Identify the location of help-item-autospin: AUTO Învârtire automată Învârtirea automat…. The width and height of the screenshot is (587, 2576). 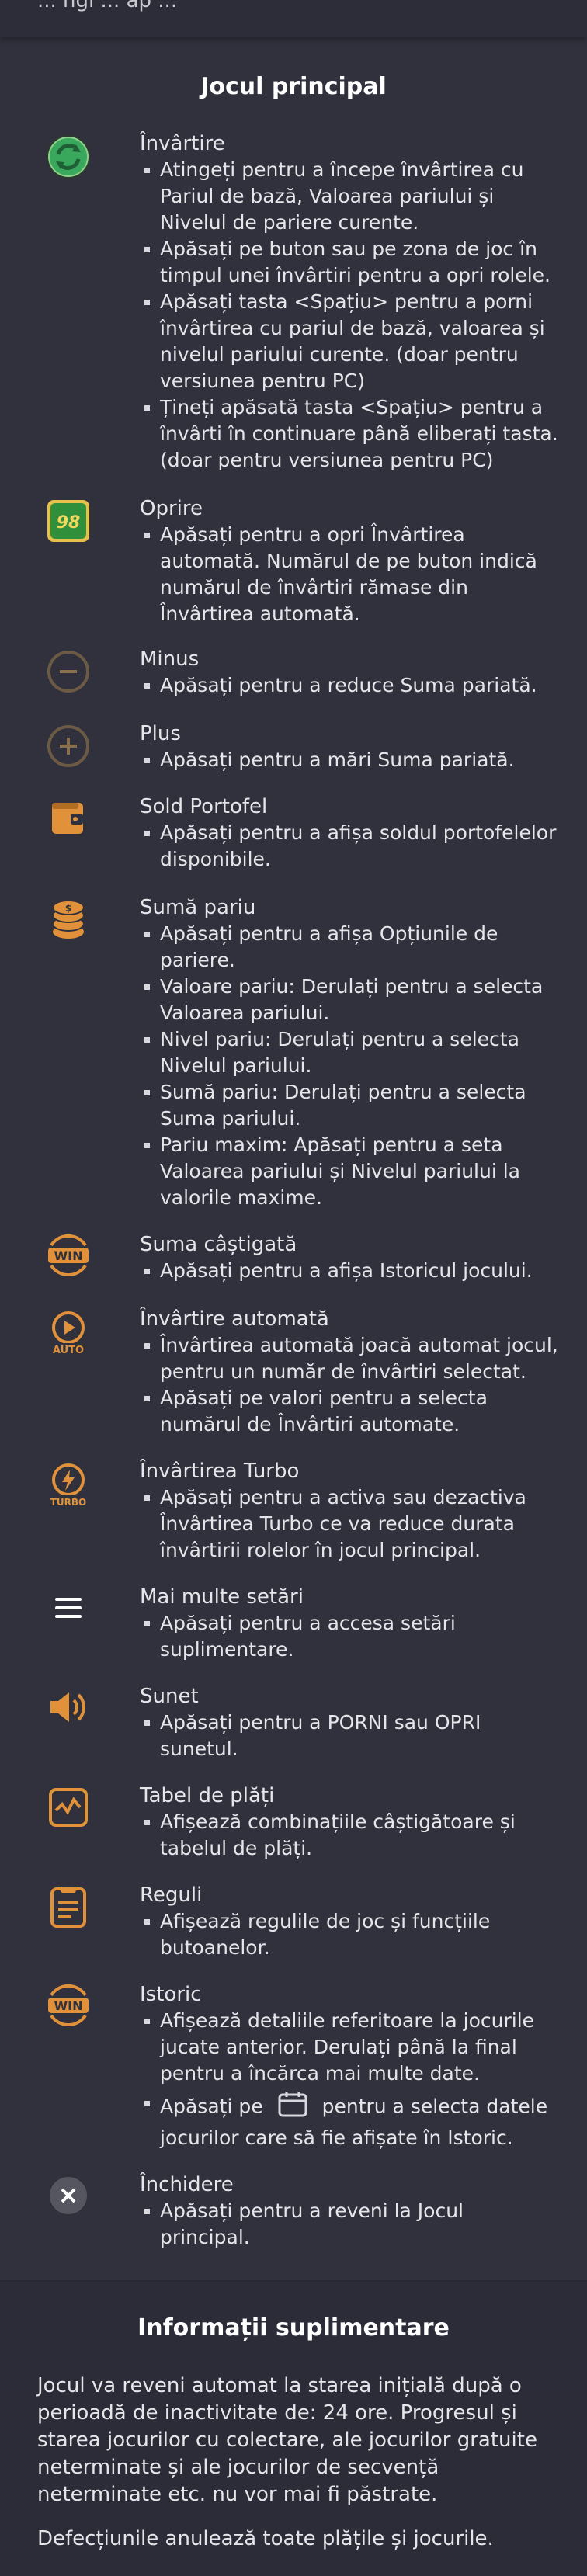
(293, 1372).